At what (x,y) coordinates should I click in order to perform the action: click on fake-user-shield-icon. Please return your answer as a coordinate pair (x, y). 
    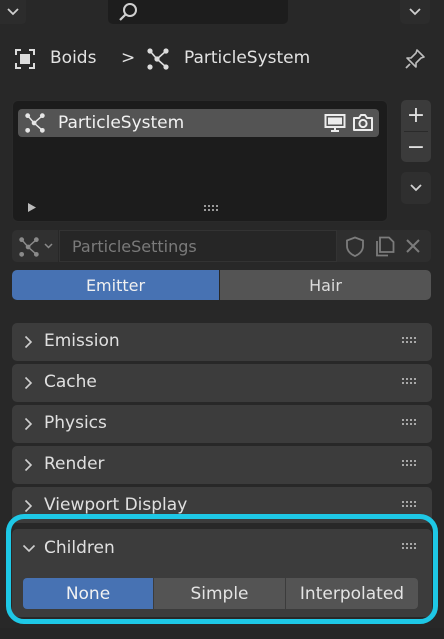
    Looking at the image, I should click on (355, 246).